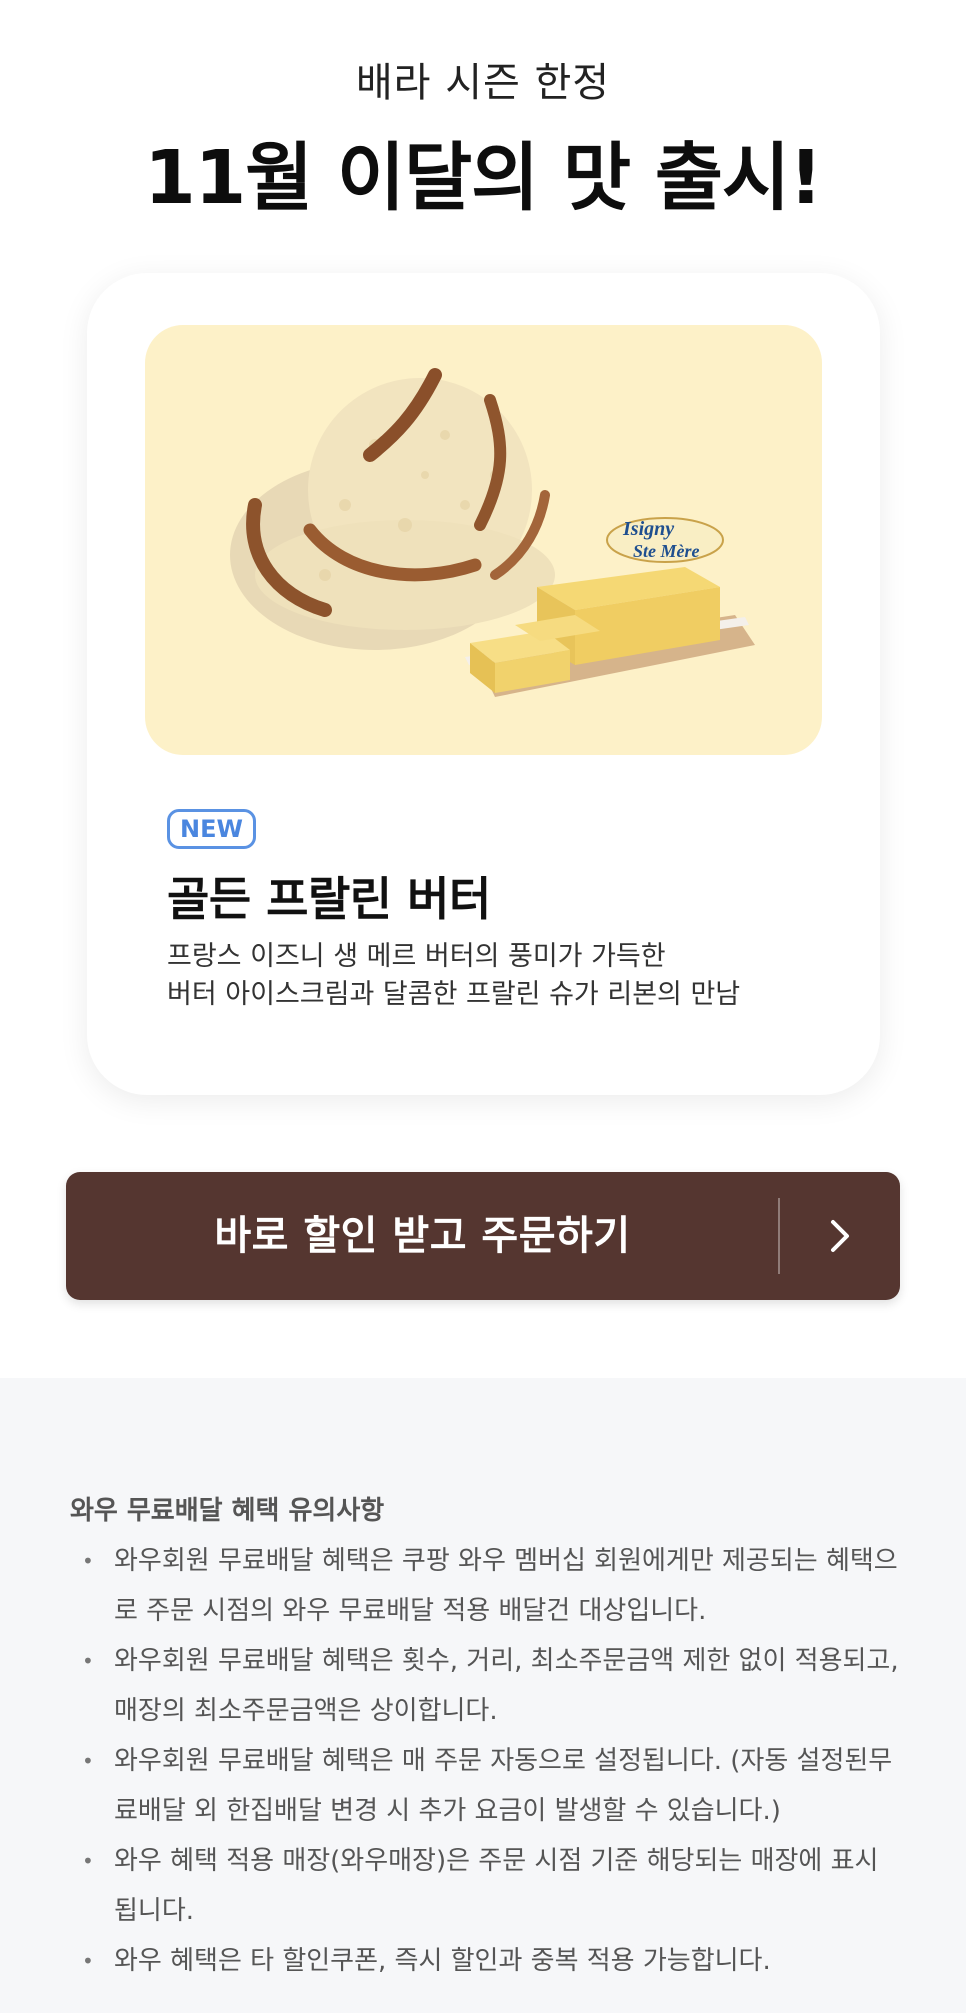 The width and height of the screenshot is (966, 2013). Describe the element at coordinates (329, 899) in the screenshot. I see `product-name: 골든 프랄린 버터` at that location.